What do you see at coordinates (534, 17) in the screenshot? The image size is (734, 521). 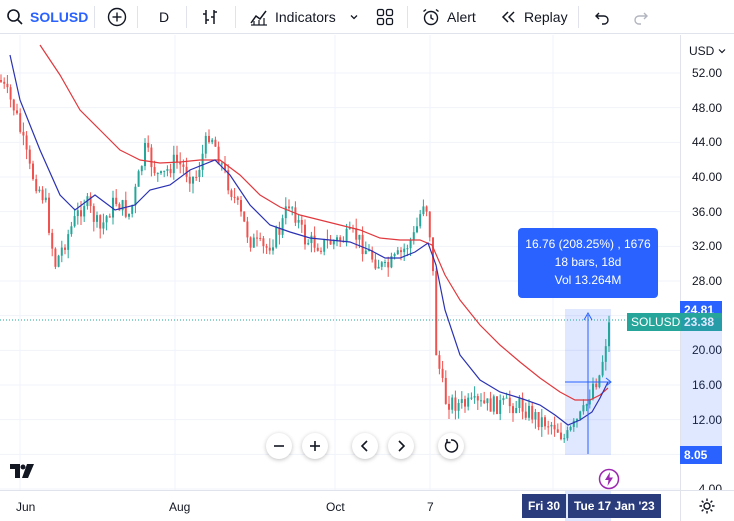 I see `replay-button: Replay` at bounding box center [534, 17].